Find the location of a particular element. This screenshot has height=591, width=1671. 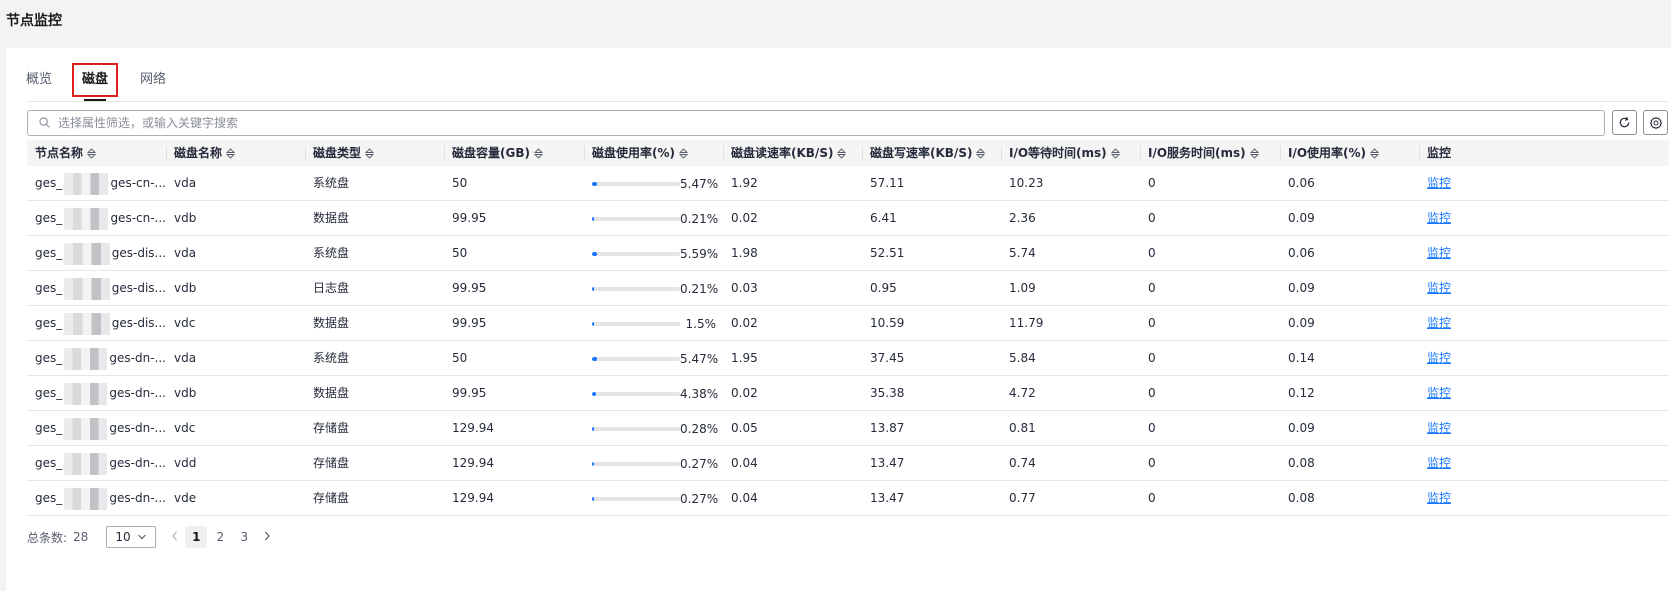

cell-write-rate: 0.95 is located at coordinates (883, 288).